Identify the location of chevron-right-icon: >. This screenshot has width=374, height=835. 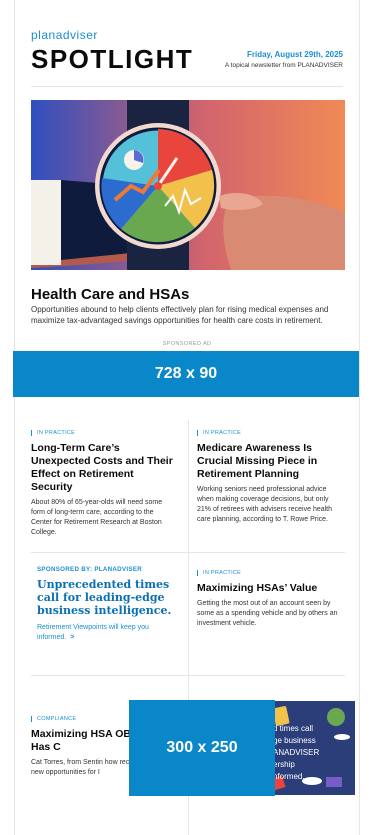
(72, 637).